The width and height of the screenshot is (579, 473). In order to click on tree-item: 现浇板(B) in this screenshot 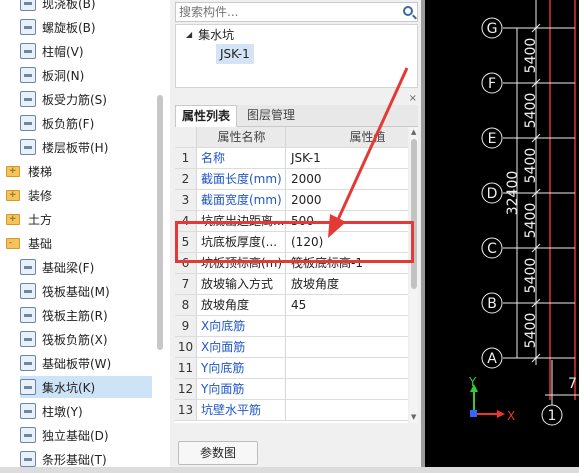, I will do `click(90, 7)`.